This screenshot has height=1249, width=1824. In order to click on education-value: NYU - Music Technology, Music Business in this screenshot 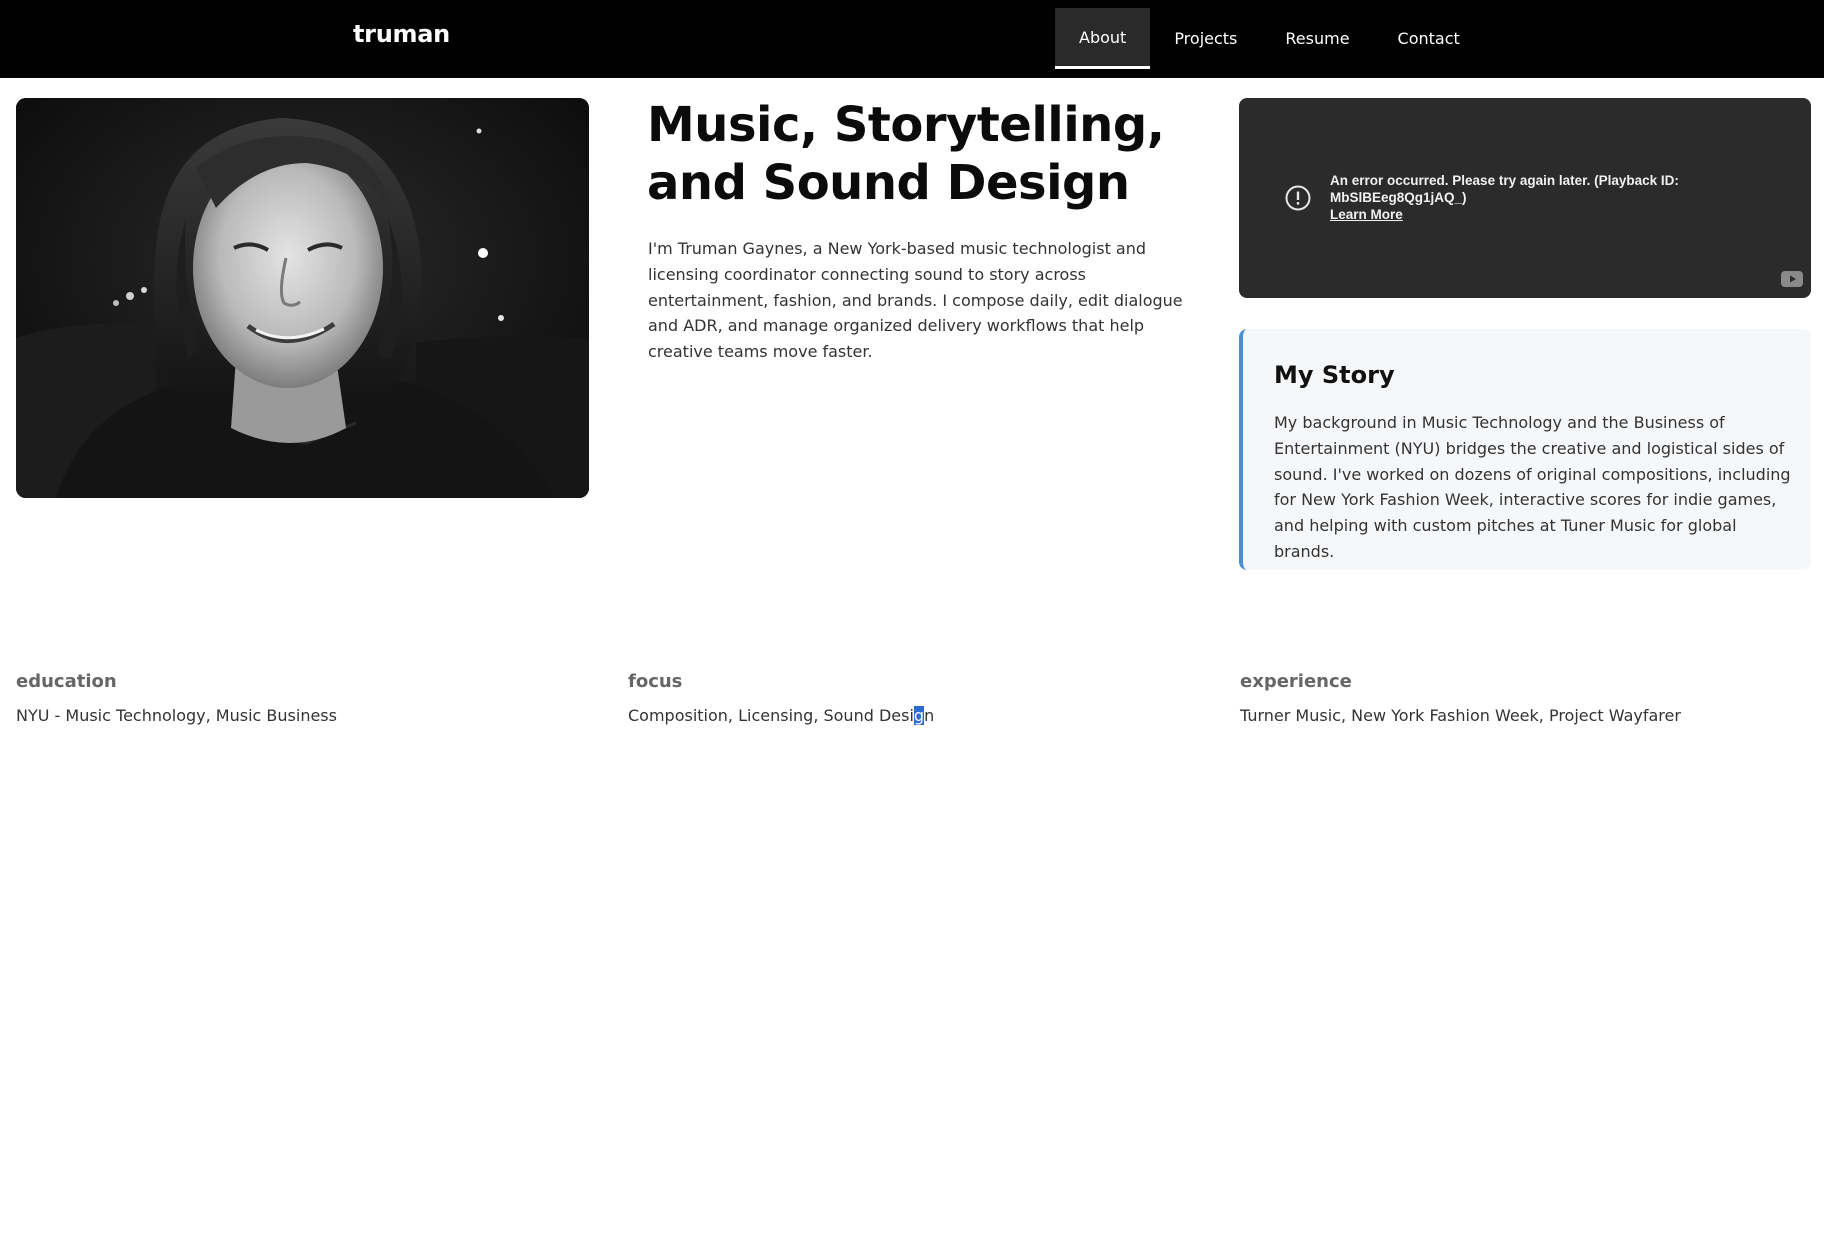, I will do `click(176, 715)`.